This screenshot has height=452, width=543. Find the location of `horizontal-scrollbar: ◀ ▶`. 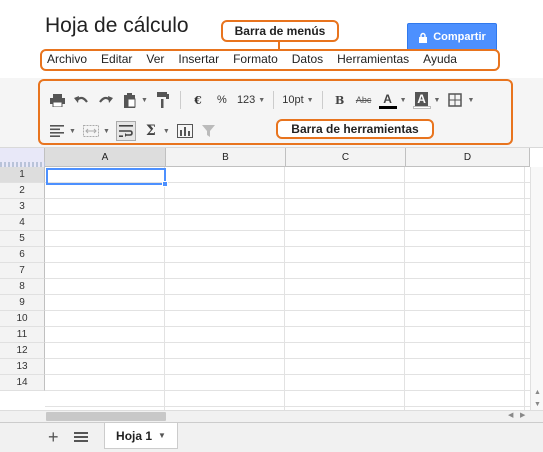

horizontal-scrollbar: ◀ ▶ is located at coordinates (271, 416).